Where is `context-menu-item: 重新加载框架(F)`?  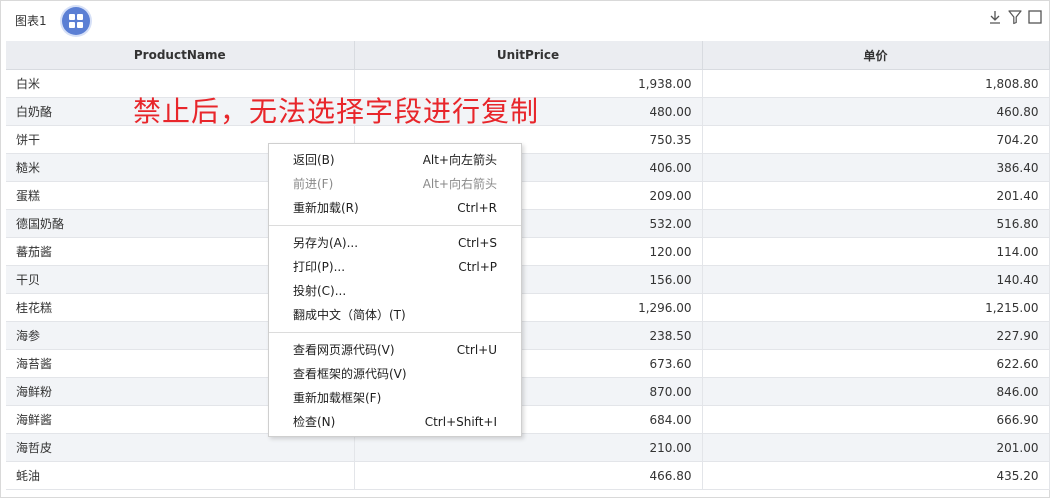 context-menu-item: 重新加载框架(F) is located at coordinates (395, 398).